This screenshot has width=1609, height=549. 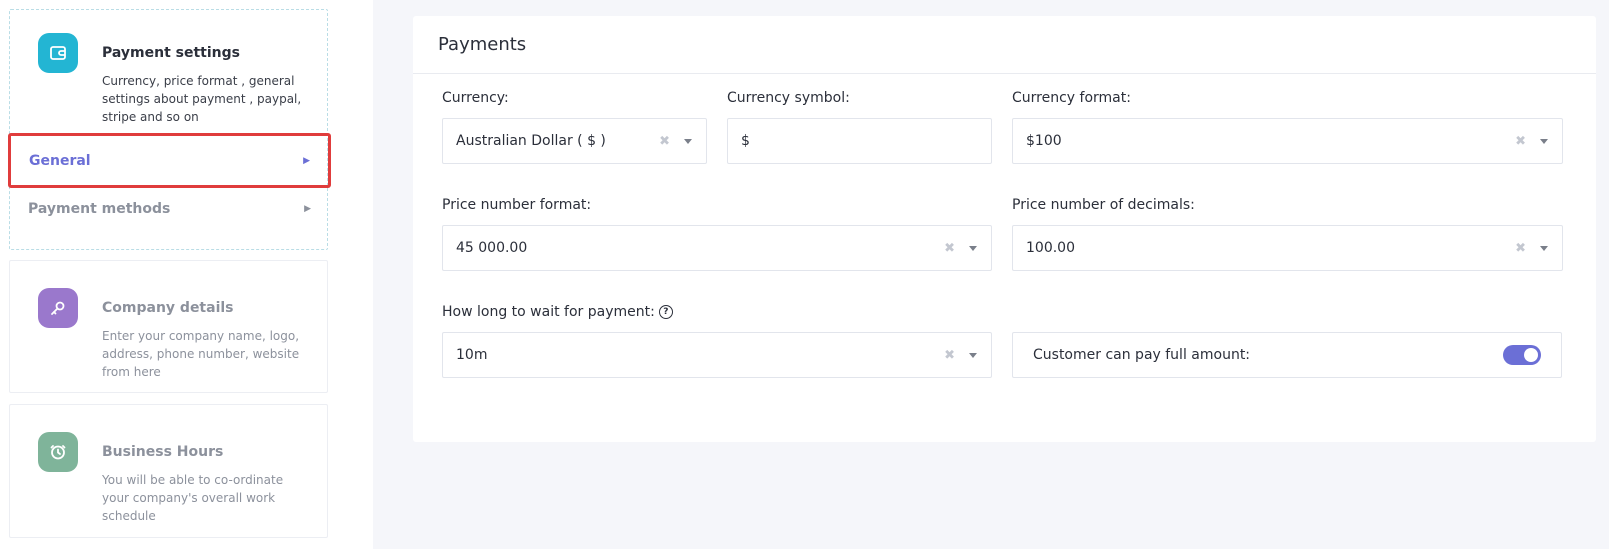 I want to click on price-decimals-select: 100.00 ✖, so click(x=1287, y=248).